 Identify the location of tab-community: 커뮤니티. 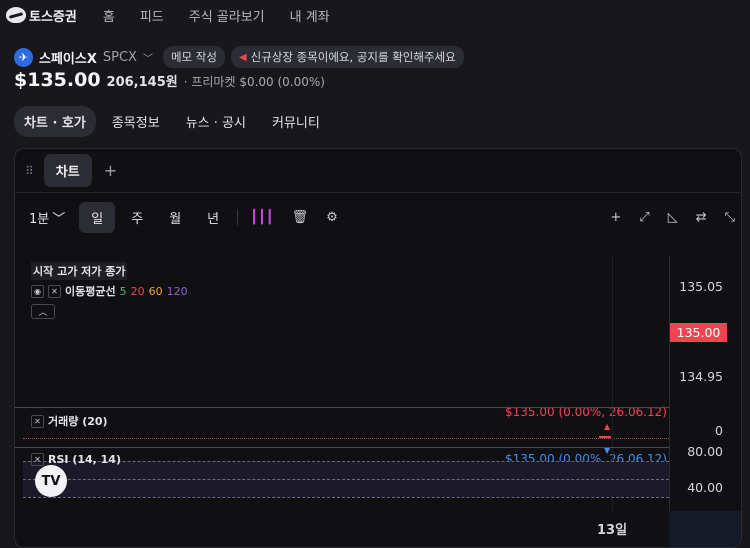
(296, 121).